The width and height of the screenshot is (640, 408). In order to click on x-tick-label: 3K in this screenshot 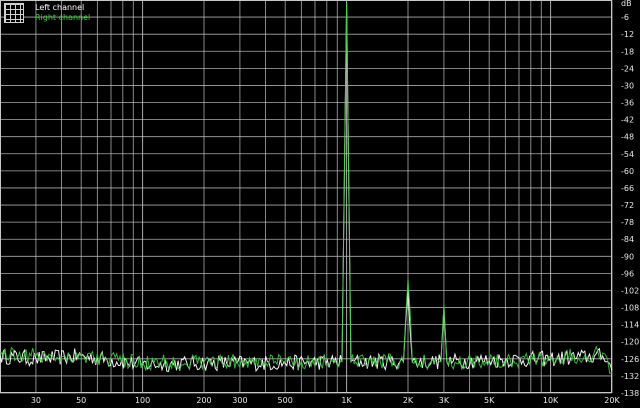, I will do `click(444, 400)`.